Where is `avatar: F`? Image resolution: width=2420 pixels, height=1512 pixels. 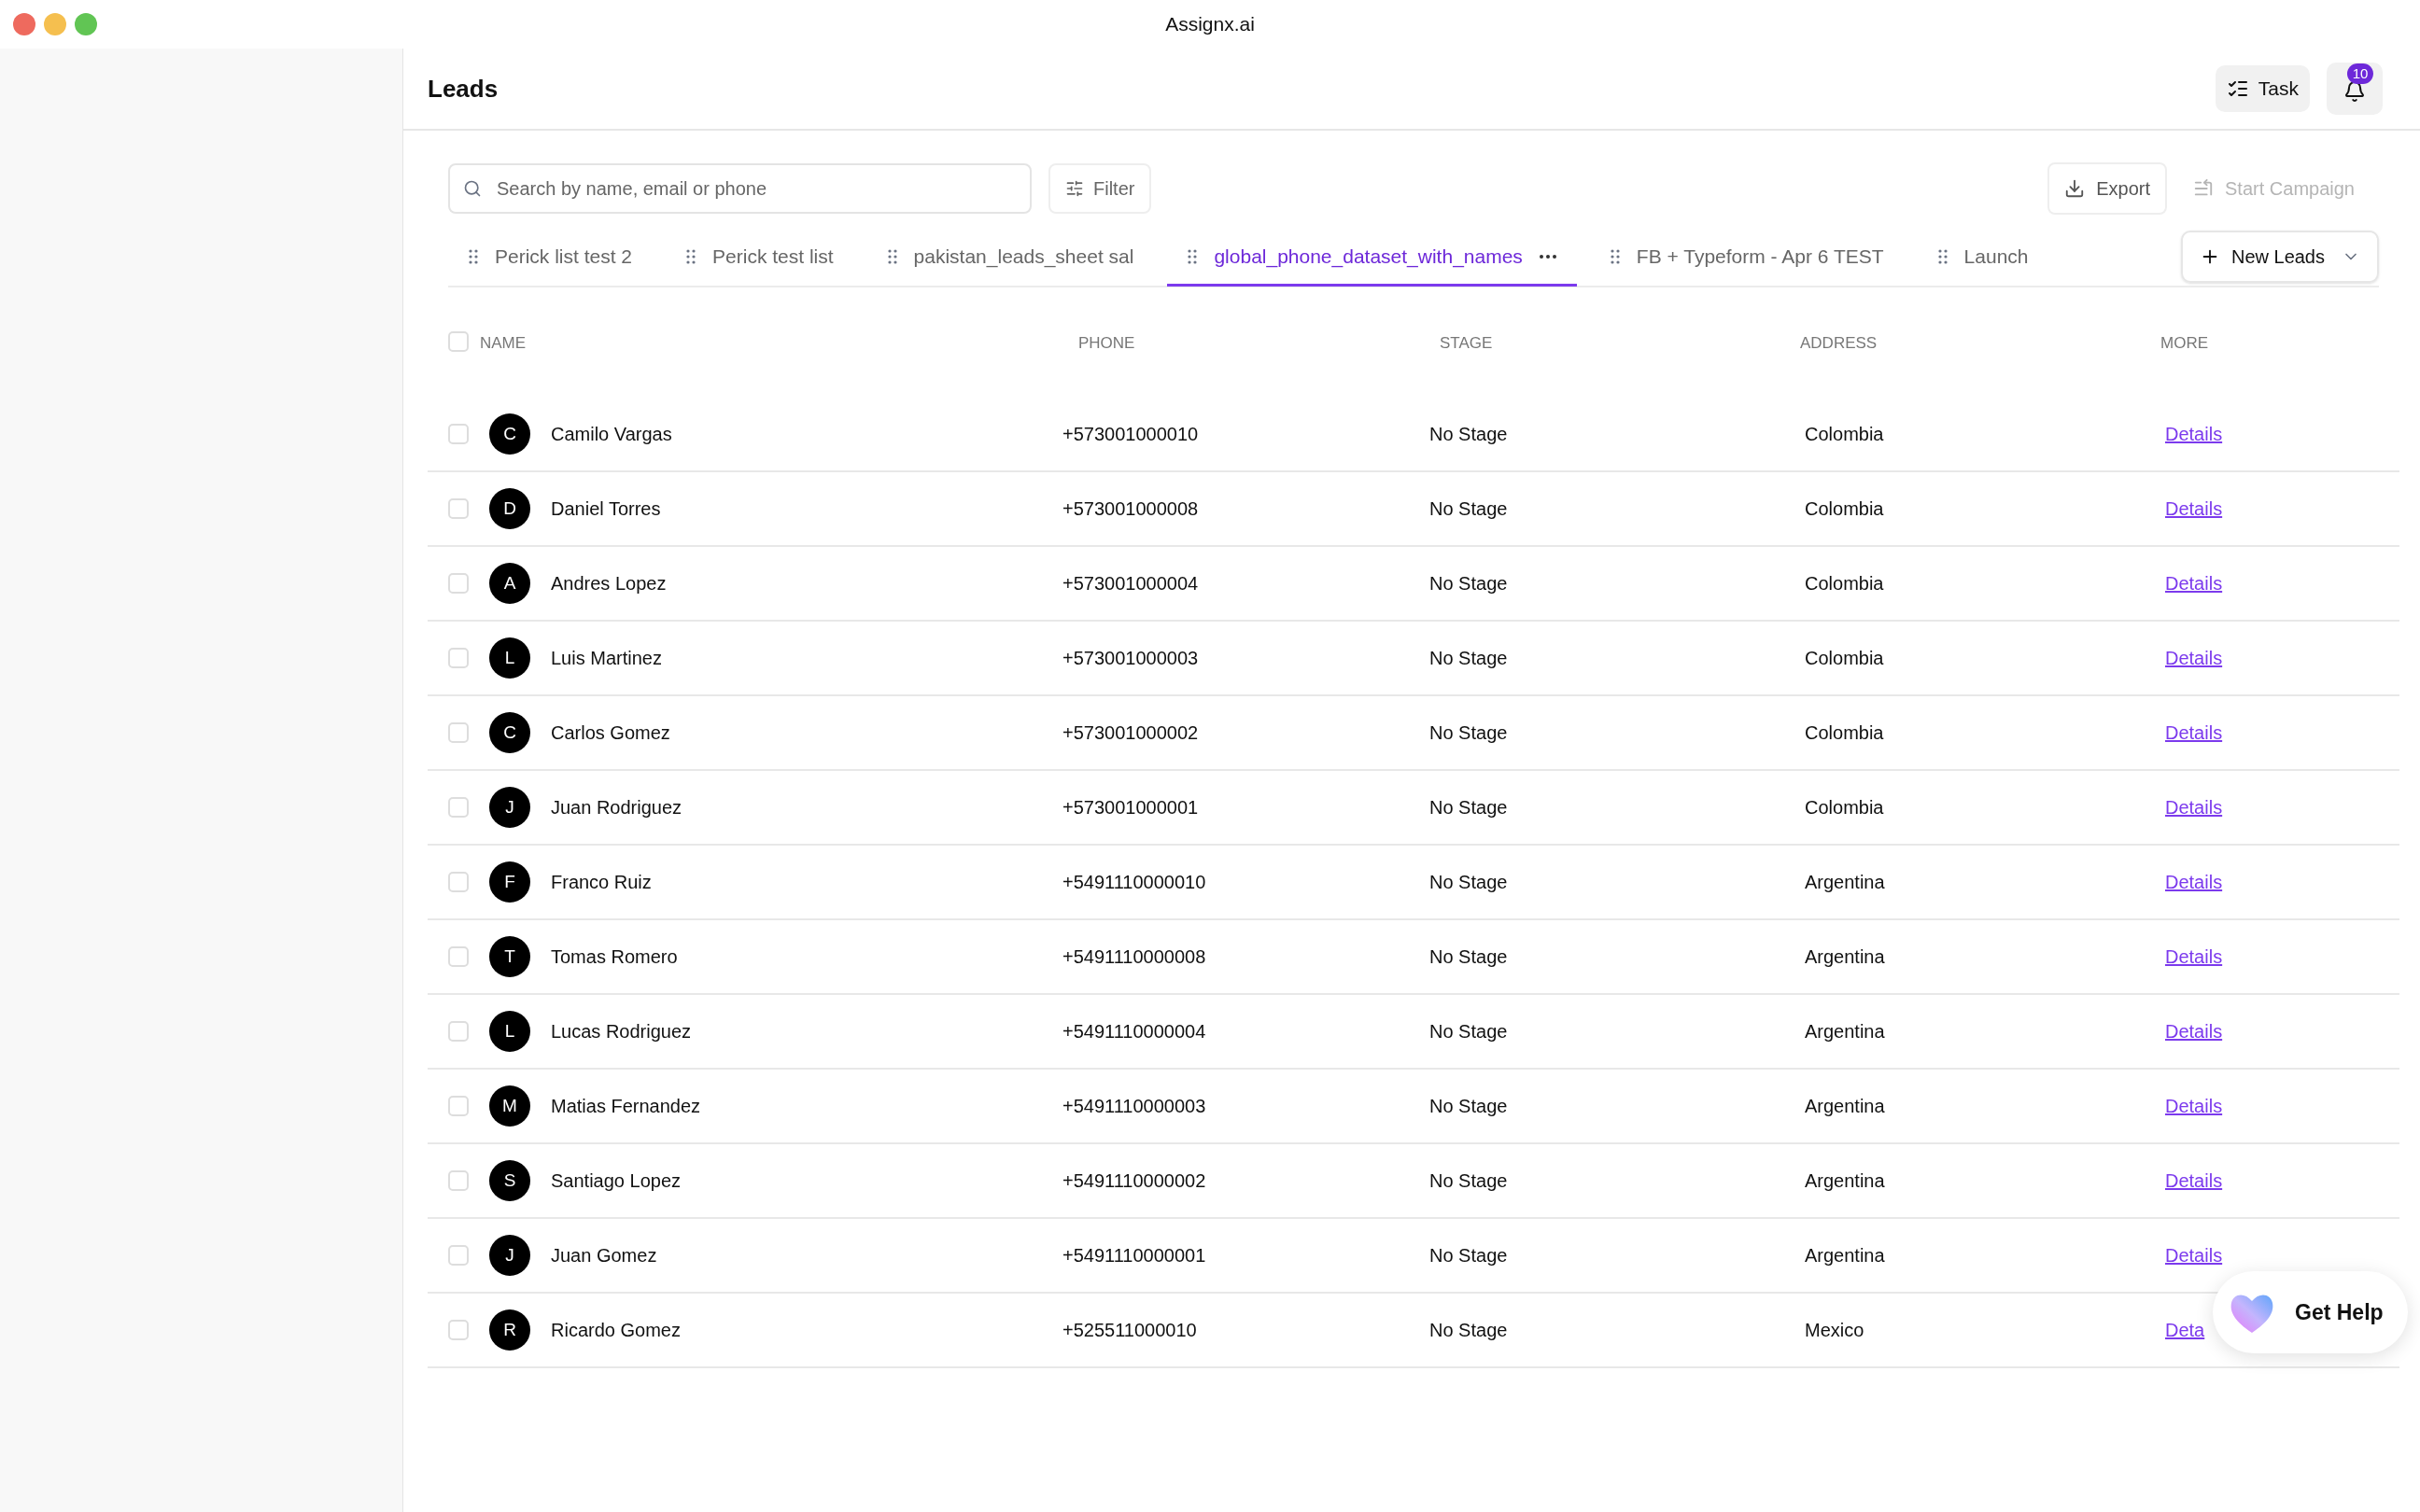 avatar: F is located at coordinates (510, 882).